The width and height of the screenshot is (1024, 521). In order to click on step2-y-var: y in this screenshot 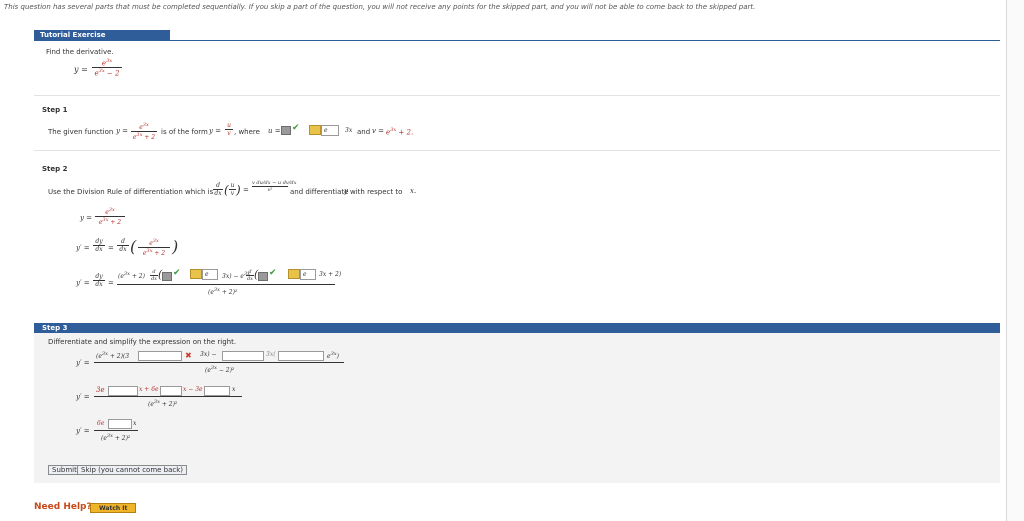, I will do `click(346, 191)`.